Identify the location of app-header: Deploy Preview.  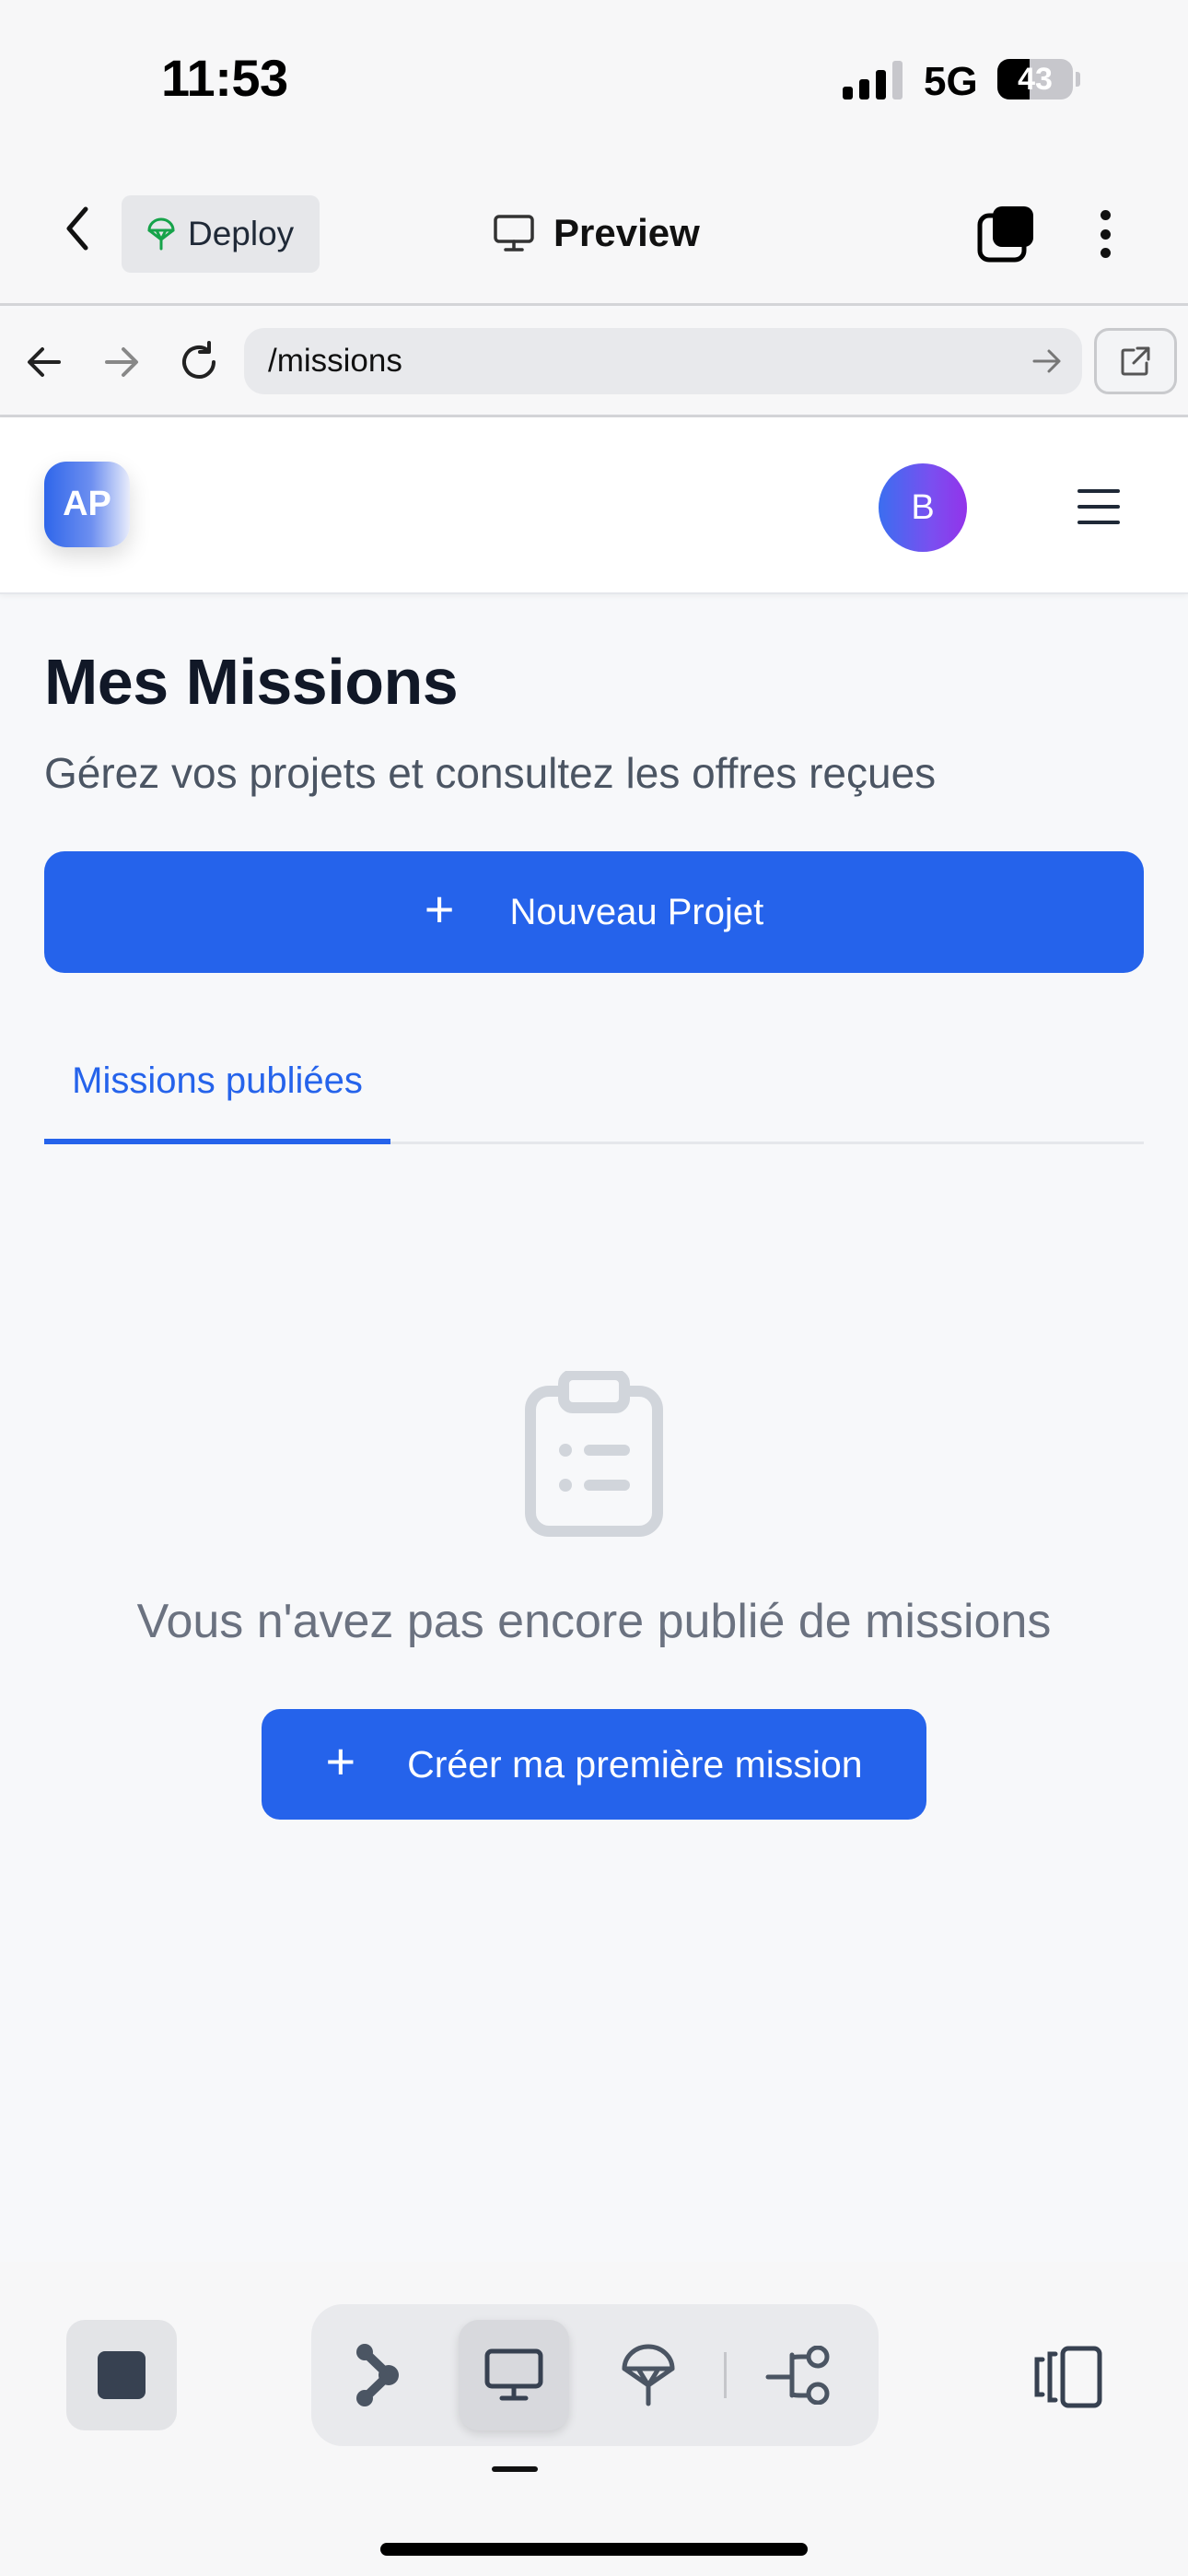
(594, 231).